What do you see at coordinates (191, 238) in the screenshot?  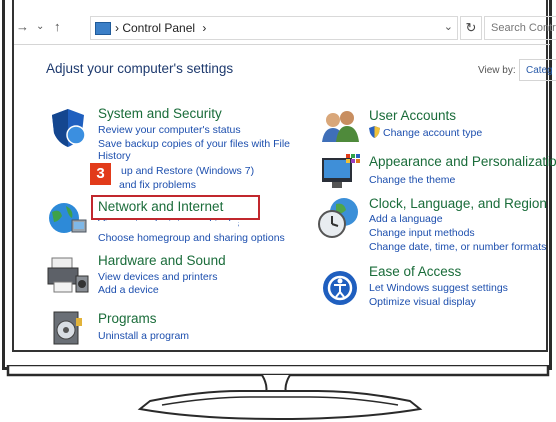 I see `link-homegroup: Choose homegroup and sharing options` at bounding box center [191, 238].